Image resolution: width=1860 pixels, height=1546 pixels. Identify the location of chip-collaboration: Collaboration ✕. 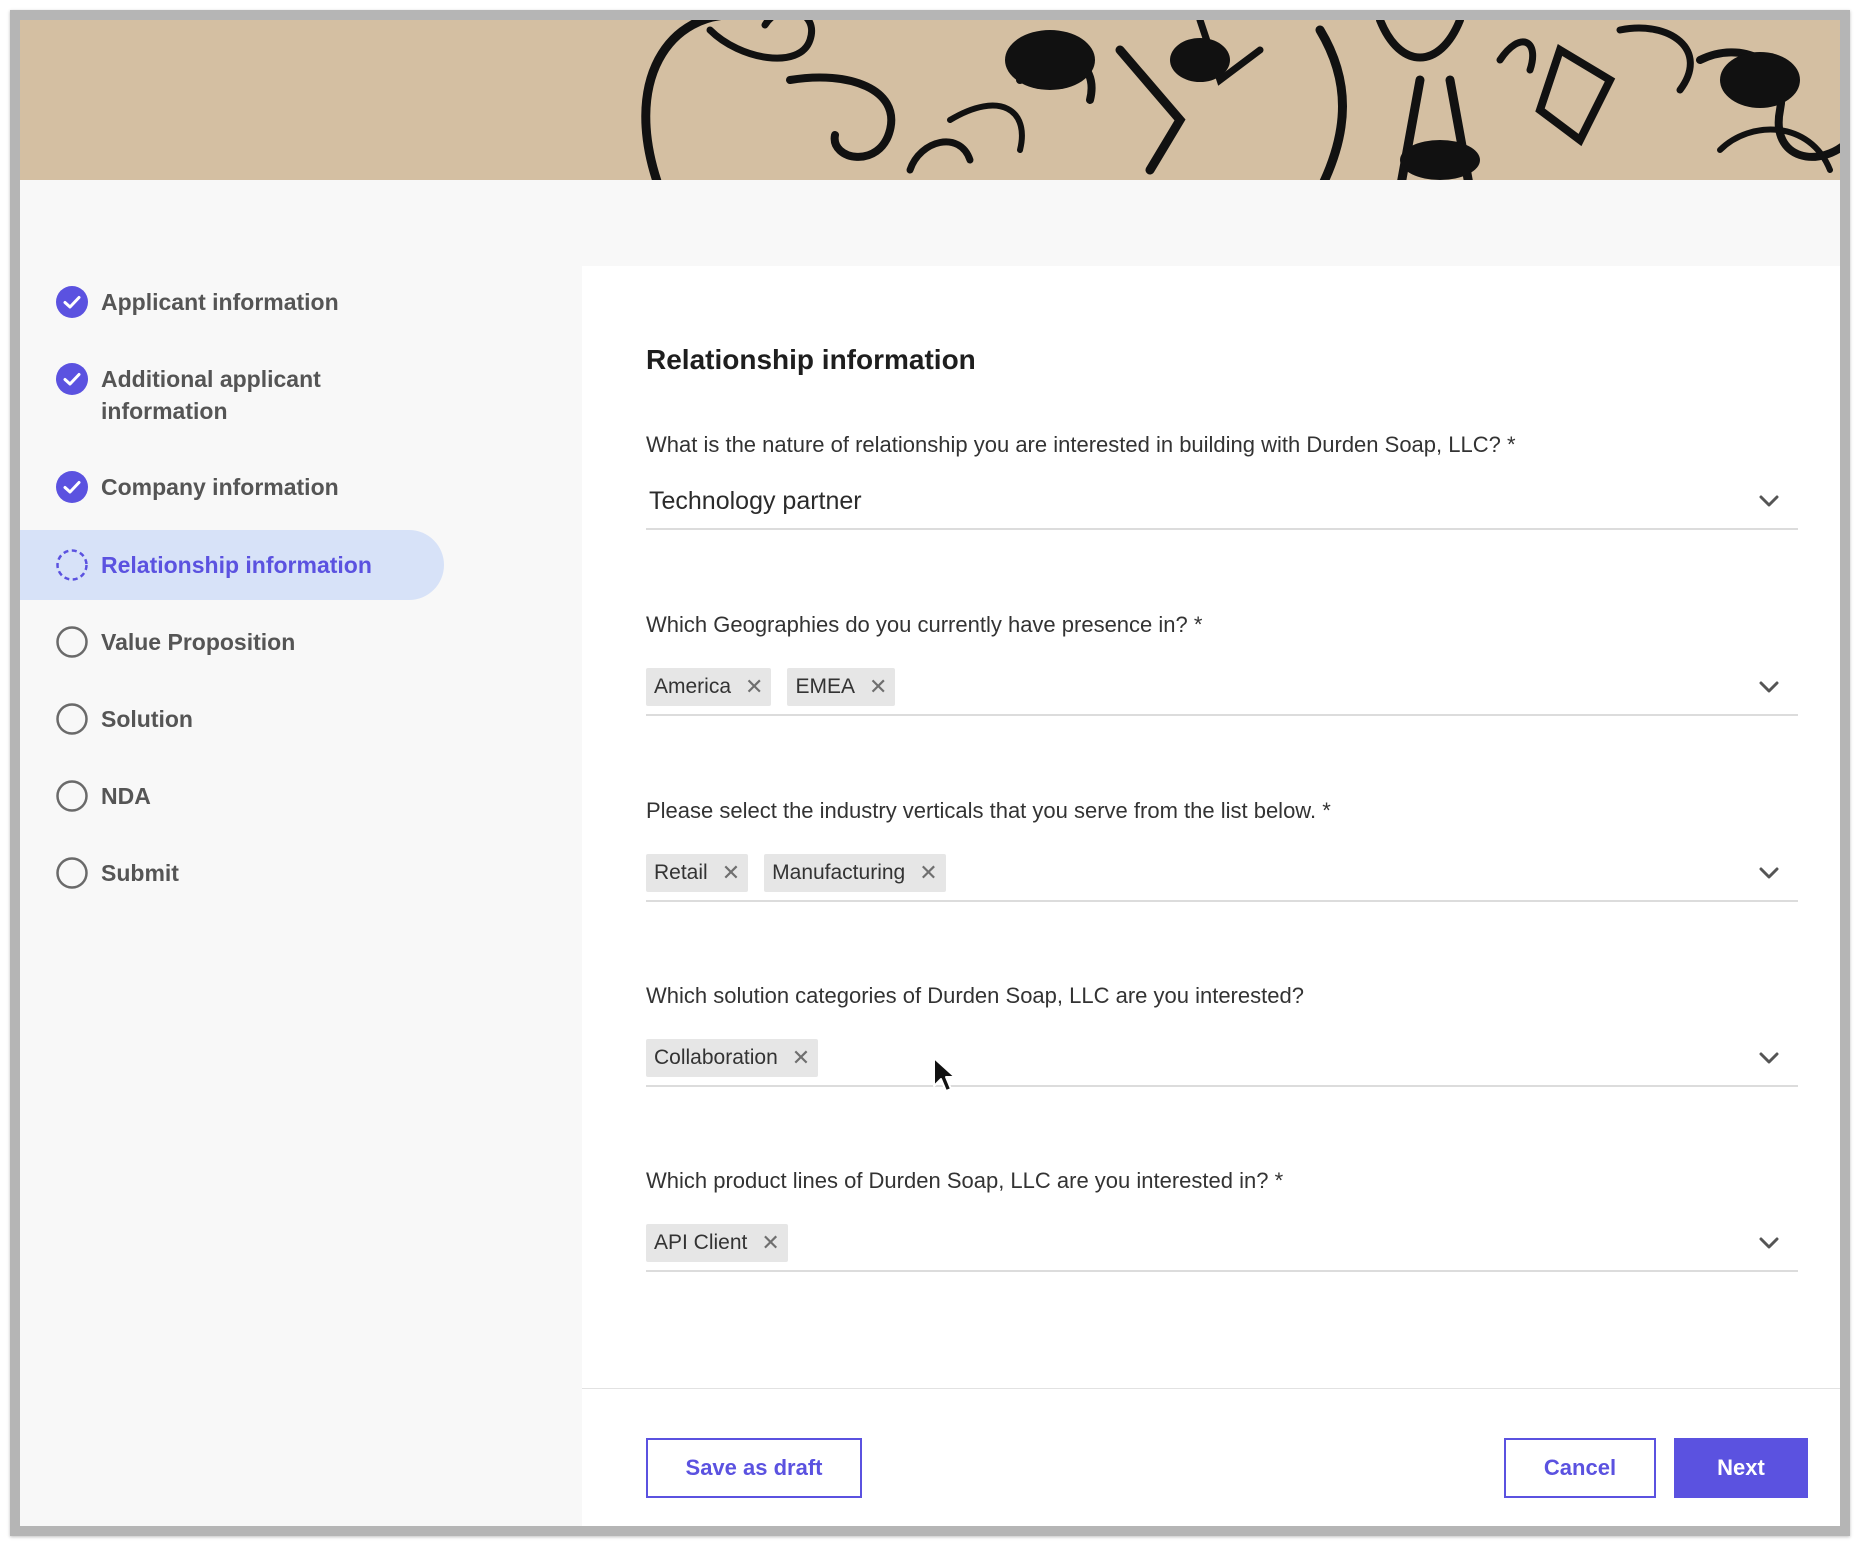
(732, 1058).